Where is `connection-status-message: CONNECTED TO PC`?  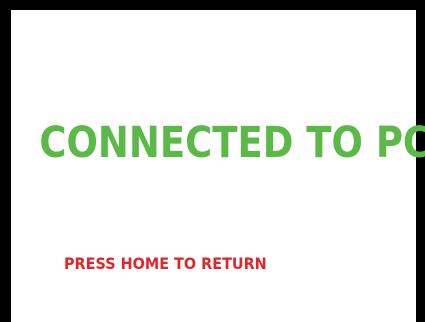 connection-status-message: CONNECTED TO PC is located at coordinates (232, 143).